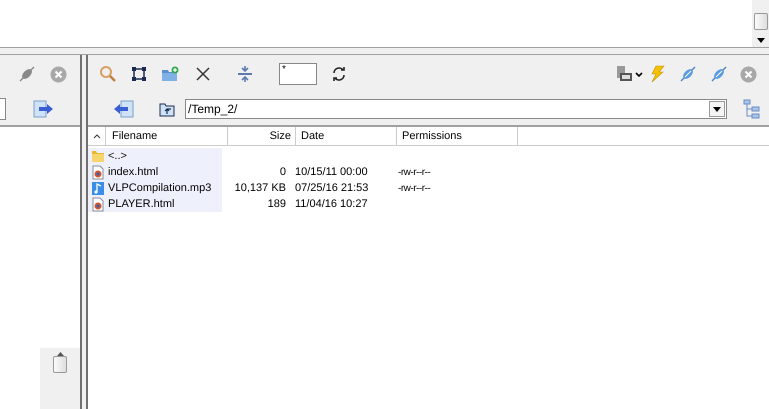 The height and width of the screenshot is (409, 769). I want to click on filter-field: *, so click(298, 74).